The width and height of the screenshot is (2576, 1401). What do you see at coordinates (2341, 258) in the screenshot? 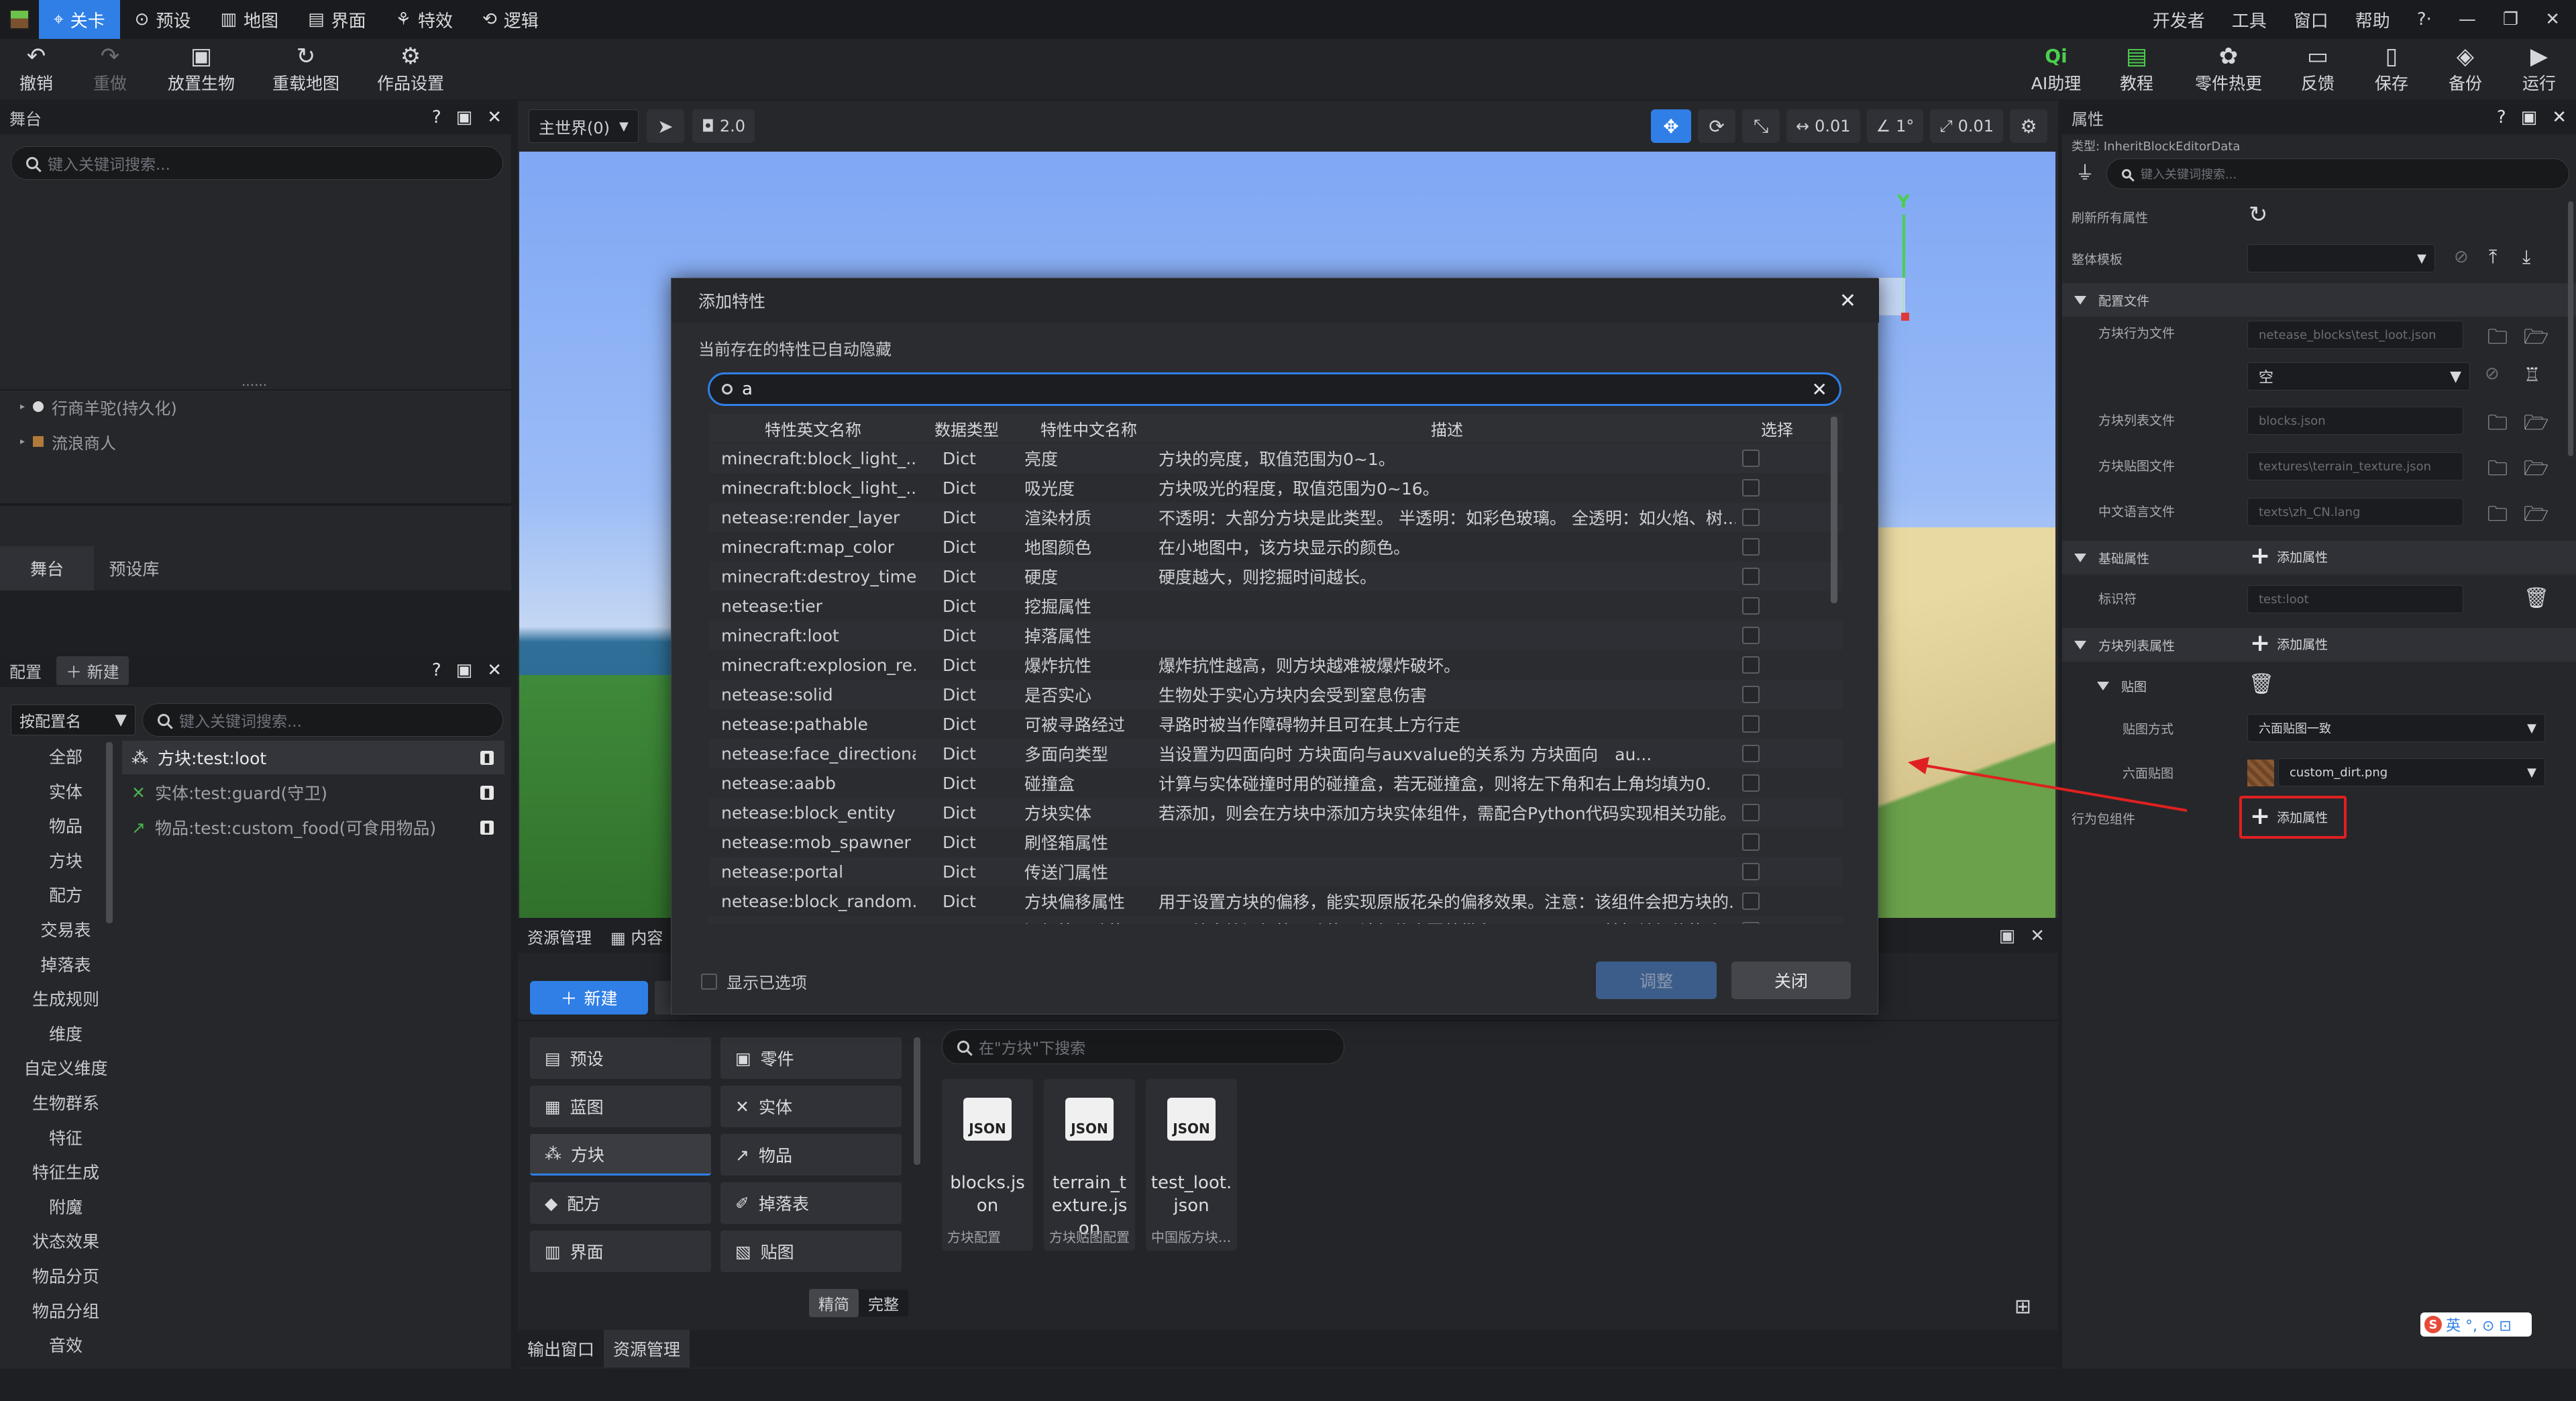
I see `template-select: ▼` at bounding box center [2341, 258].